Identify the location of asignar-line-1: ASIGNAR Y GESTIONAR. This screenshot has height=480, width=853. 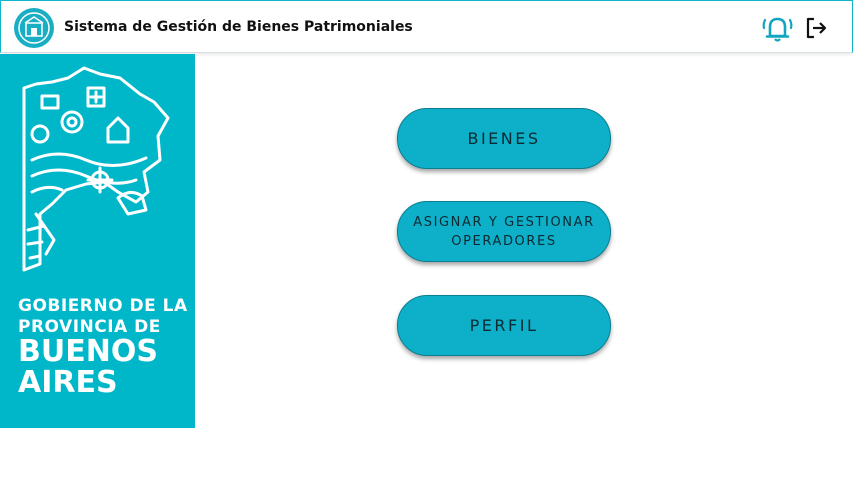
(504, 222).